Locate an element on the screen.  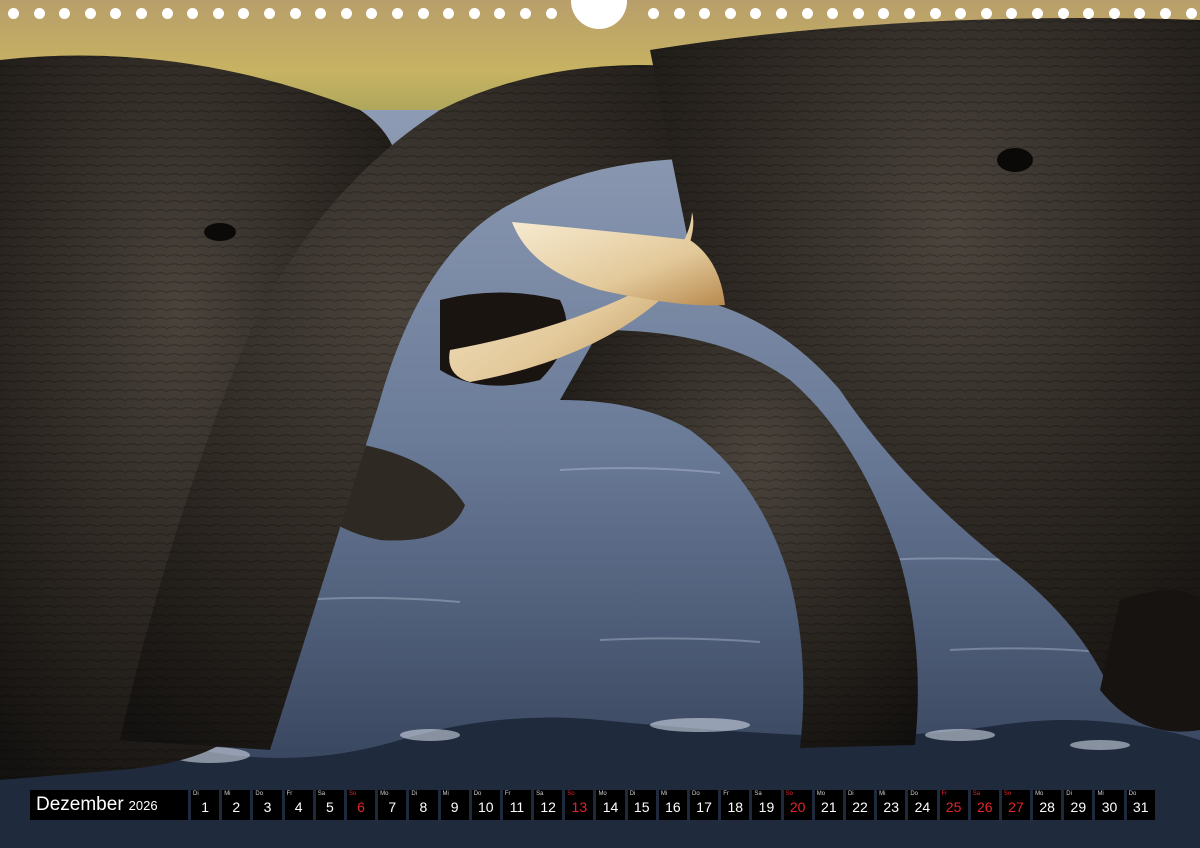
day-number: 27 is located at coordinates (1016, 807).